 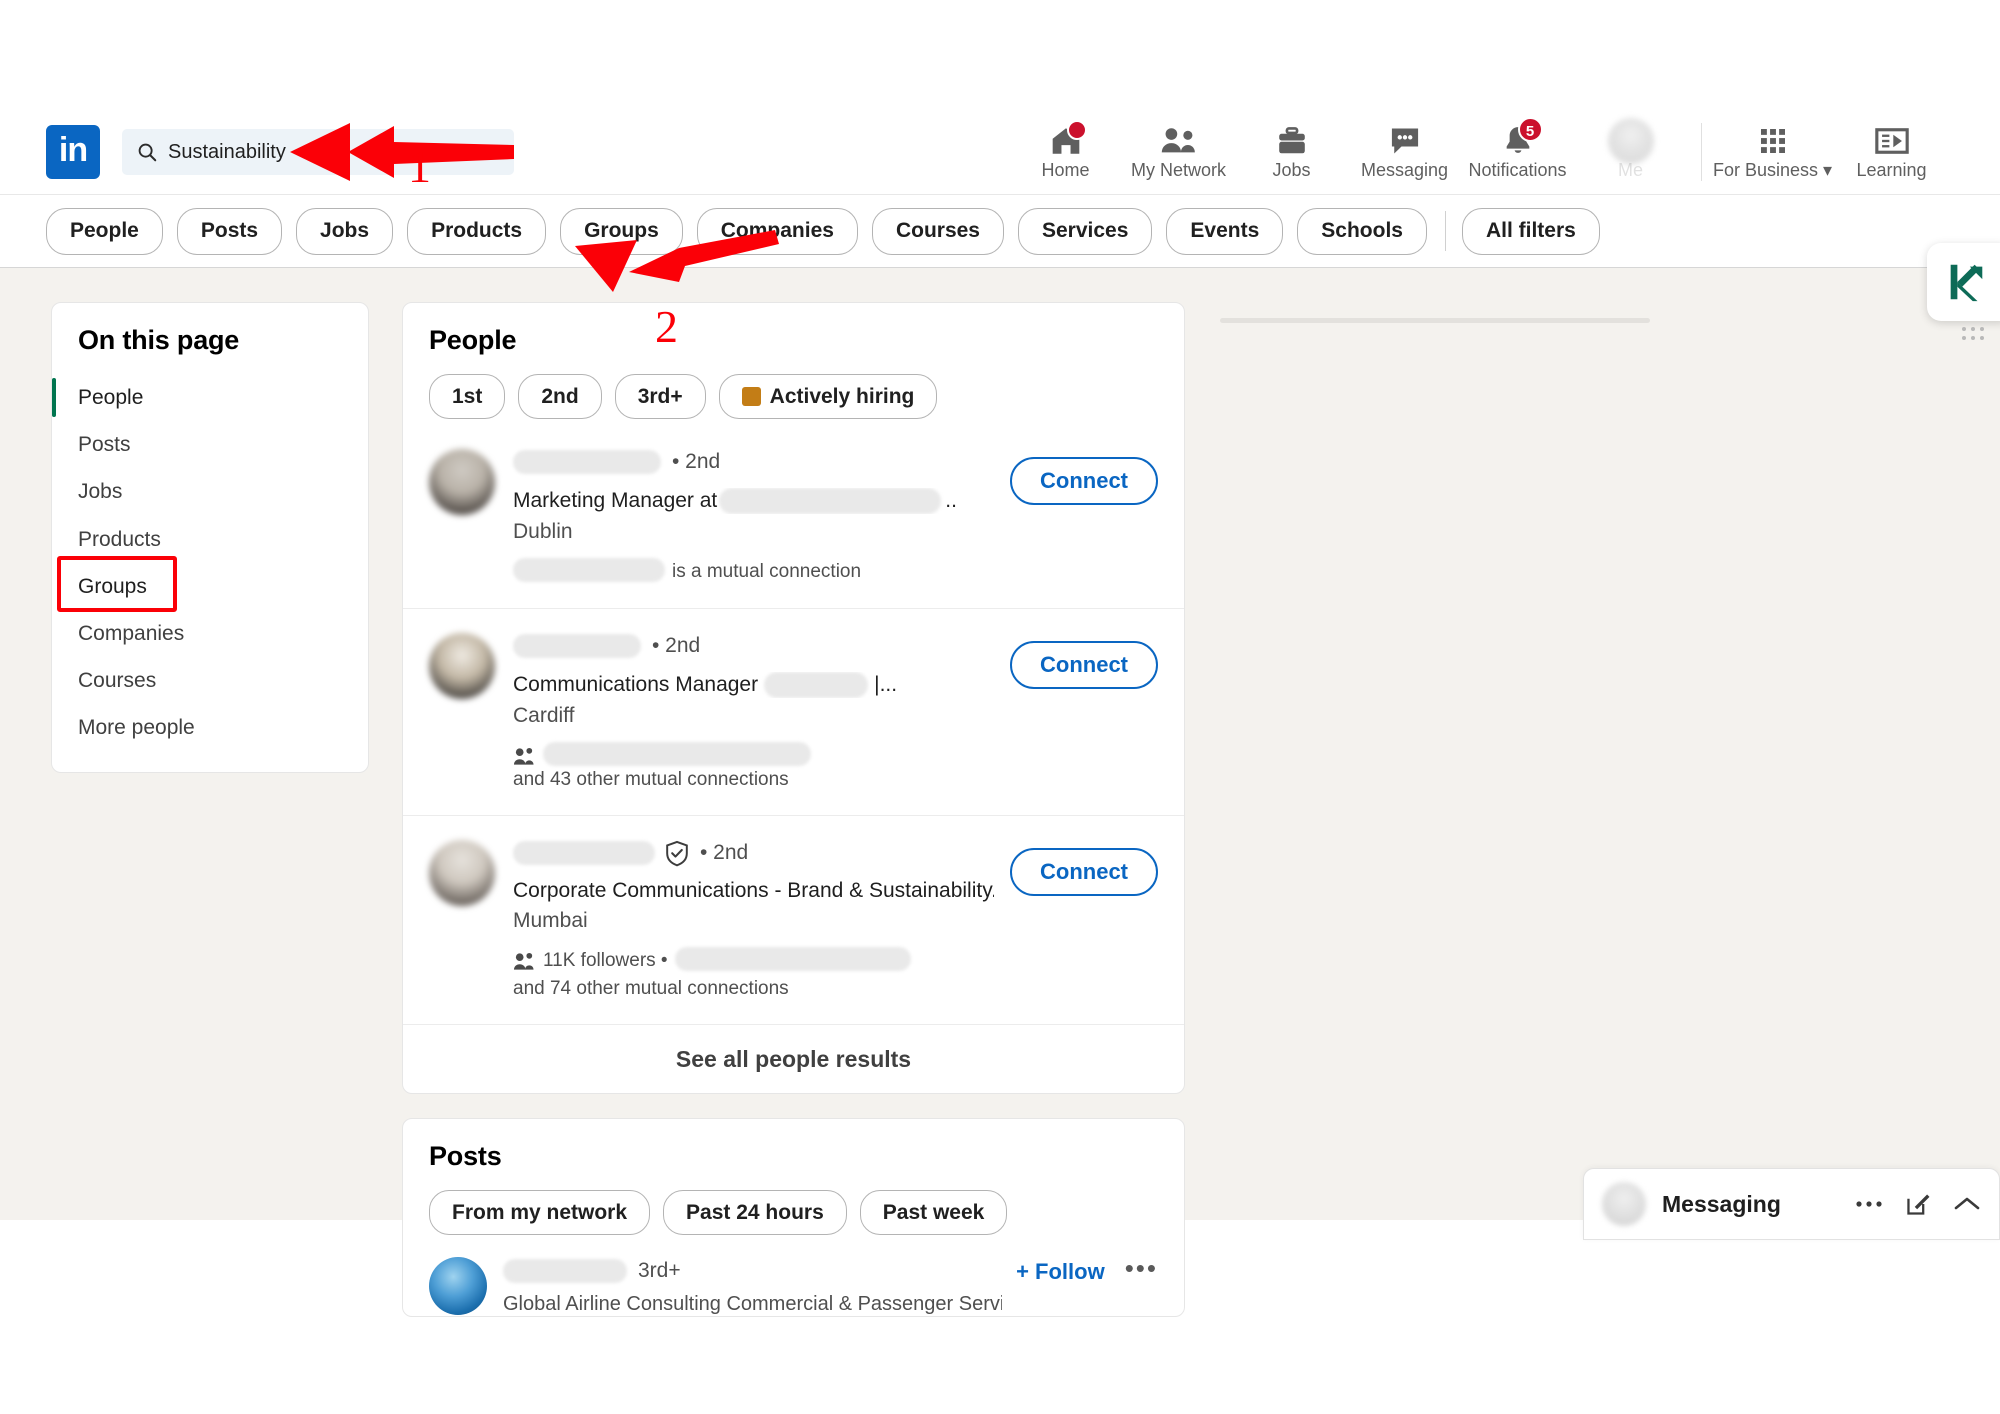 What do you see at coordinates (1291, 140) in the screenshot?
I see `briefcase-icon` at bounding box center [1291, 140].